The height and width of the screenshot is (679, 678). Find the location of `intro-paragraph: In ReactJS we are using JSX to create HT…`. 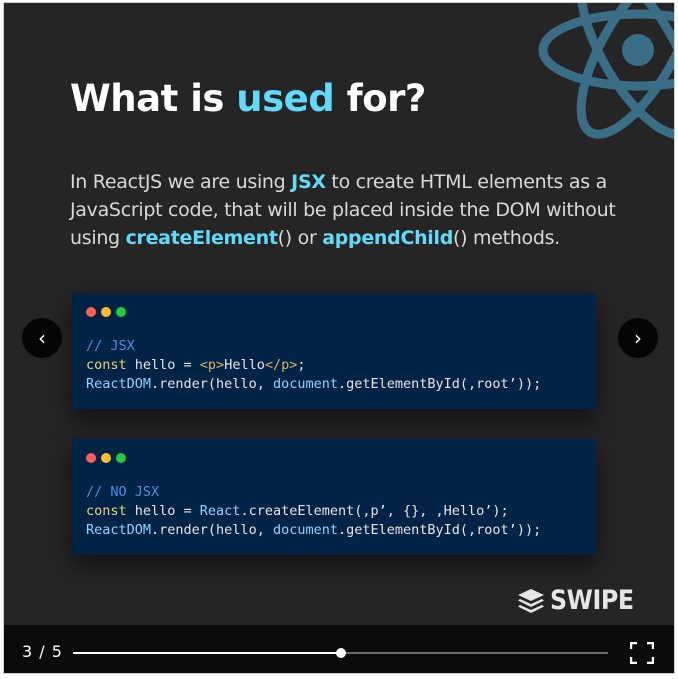

intro-paragraph: In ReactJS we are using JSX to create HT… is located at coordinates (350, 210).